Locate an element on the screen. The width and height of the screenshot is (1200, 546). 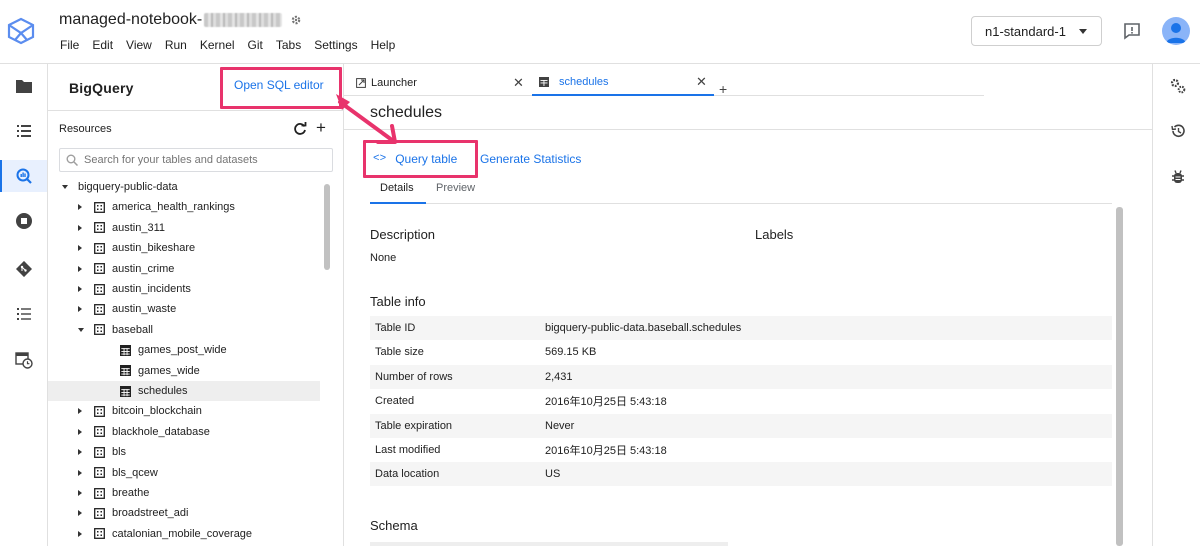
tree-label: austin_311 is located at coordinates (139, 227).